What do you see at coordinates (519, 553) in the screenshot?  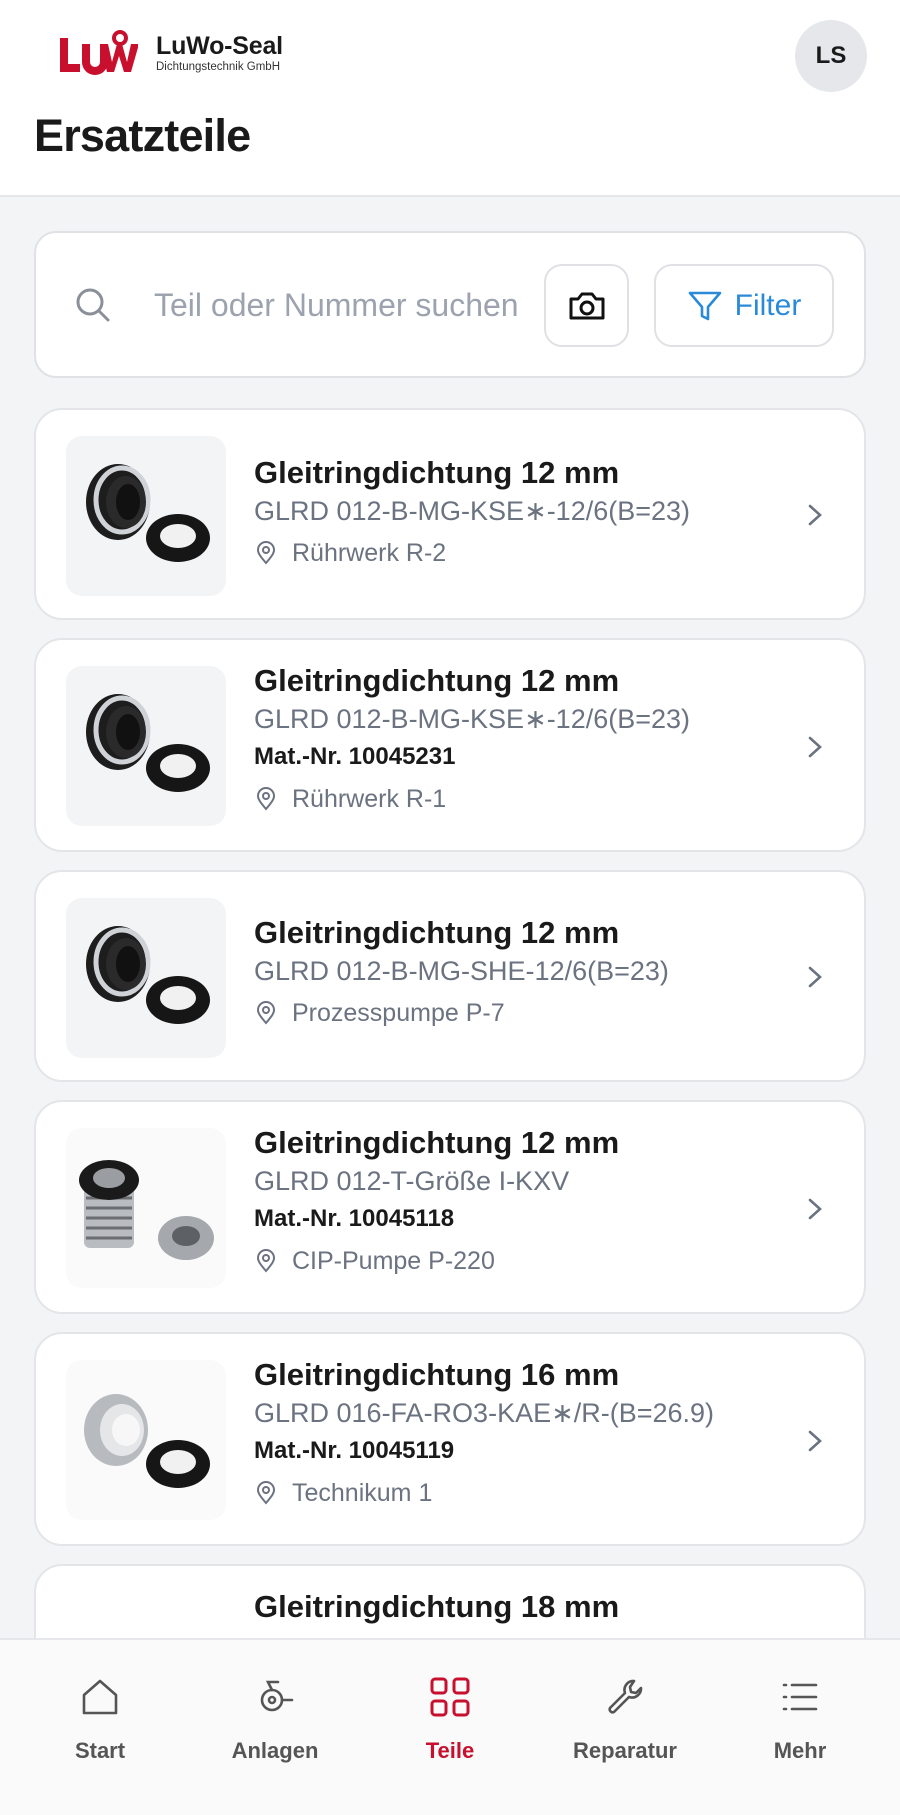 I see `part-location: Rührwerk R-2` at bounding box center [519, 553].